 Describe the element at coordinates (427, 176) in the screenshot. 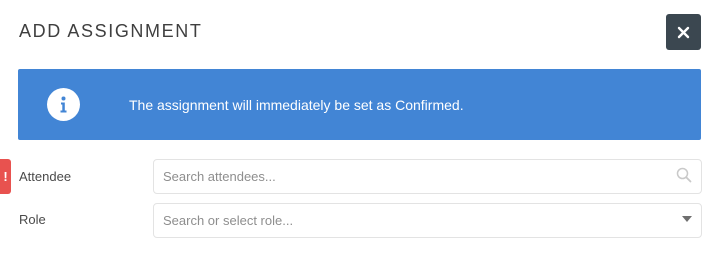

I see `attendee-search-input` at that location.